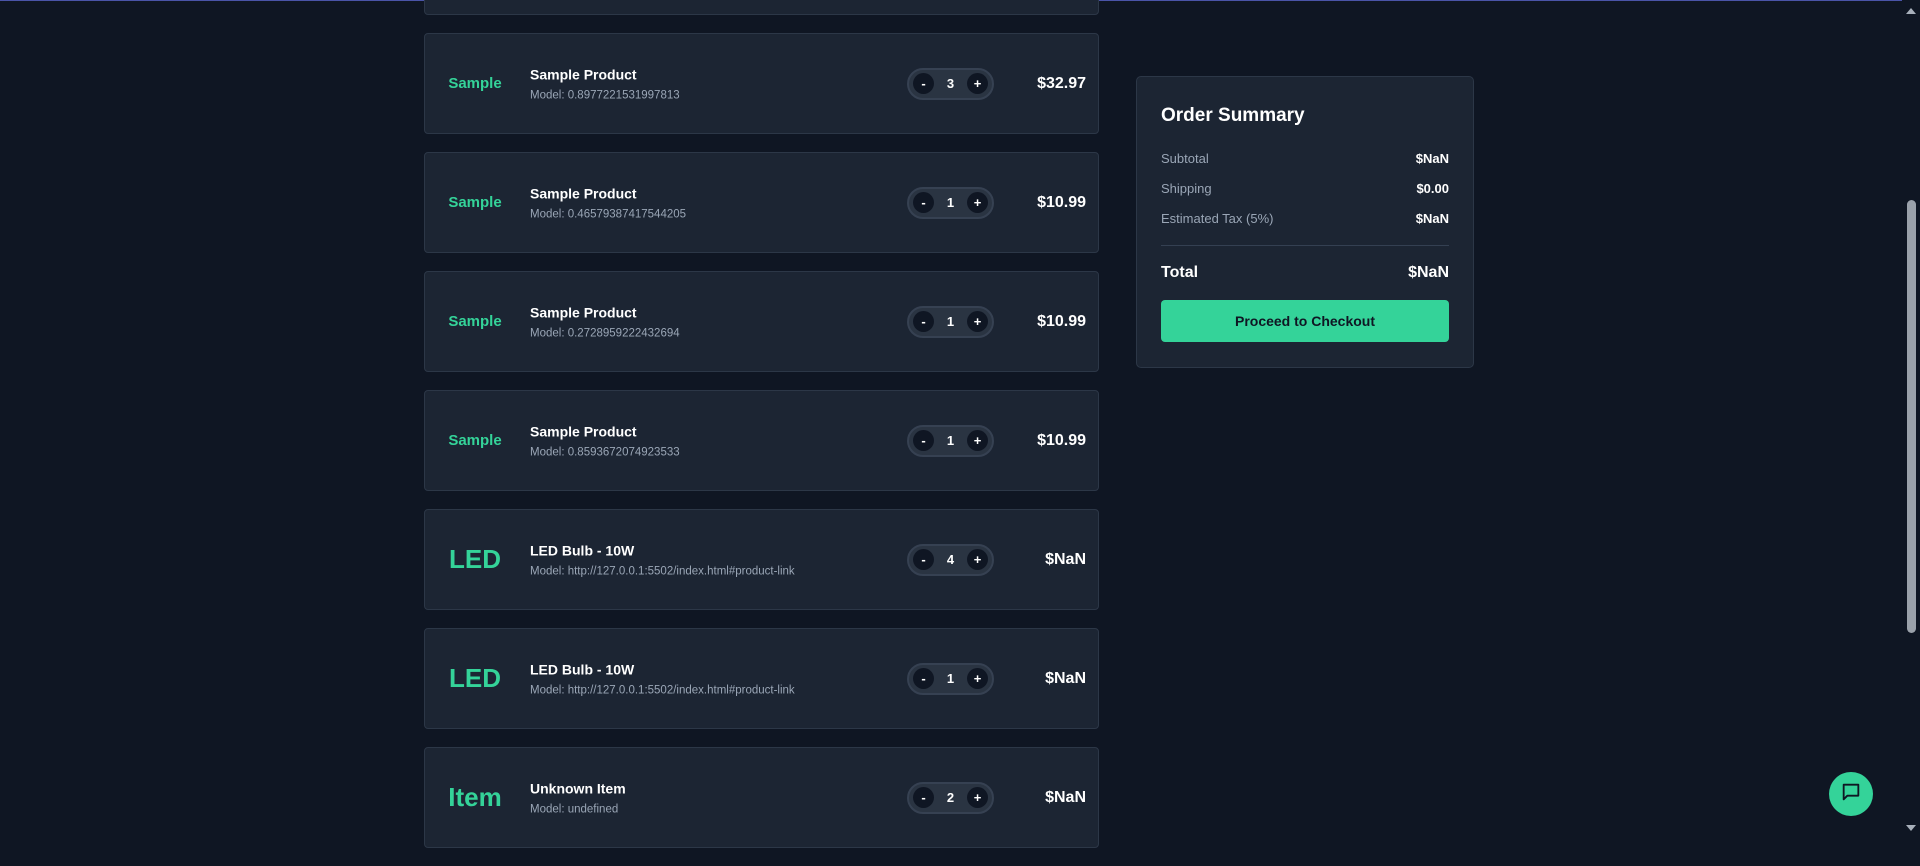 The width and height of the screenshot is (1920, 866). Describe the element at coordinates (1911, 11) in the screenshot. I see `scroll-up-icon` at that location.